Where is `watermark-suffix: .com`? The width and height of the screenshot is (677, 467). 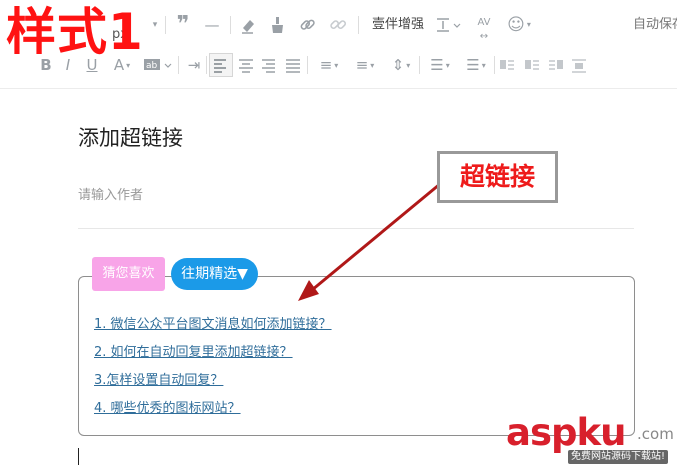
watermark-suffix: .com is located at coordinates (655, 434).